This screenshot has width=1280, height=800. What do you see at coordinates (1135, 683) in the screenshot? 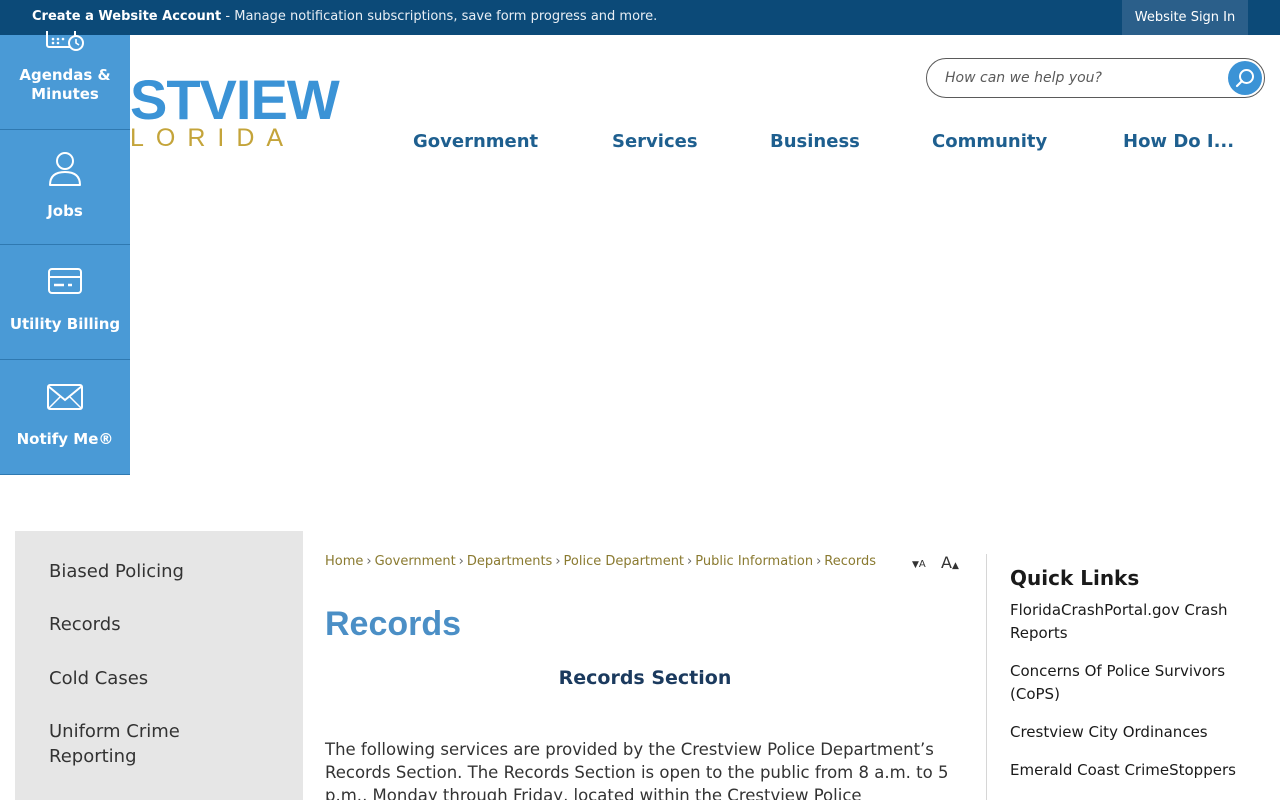
I see `quick-link-cops: Concerns Of Police Survivors (CoPS)` at bounding box center [1135, 683].